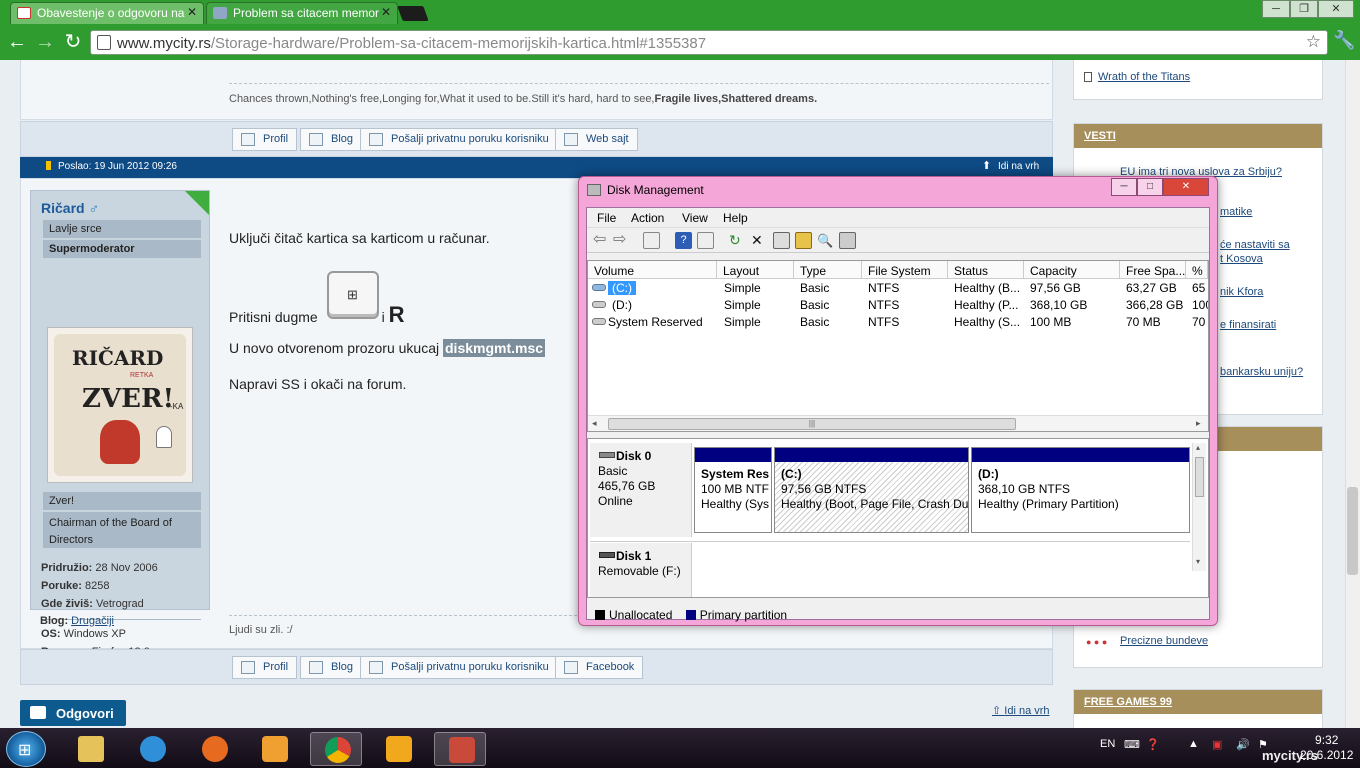 This screenshot has height=768, width=1360. What do you see at coordinates (622, 288) in the screenshot?
I see `volume-name: (C:)` at bounding box center [622, 288].